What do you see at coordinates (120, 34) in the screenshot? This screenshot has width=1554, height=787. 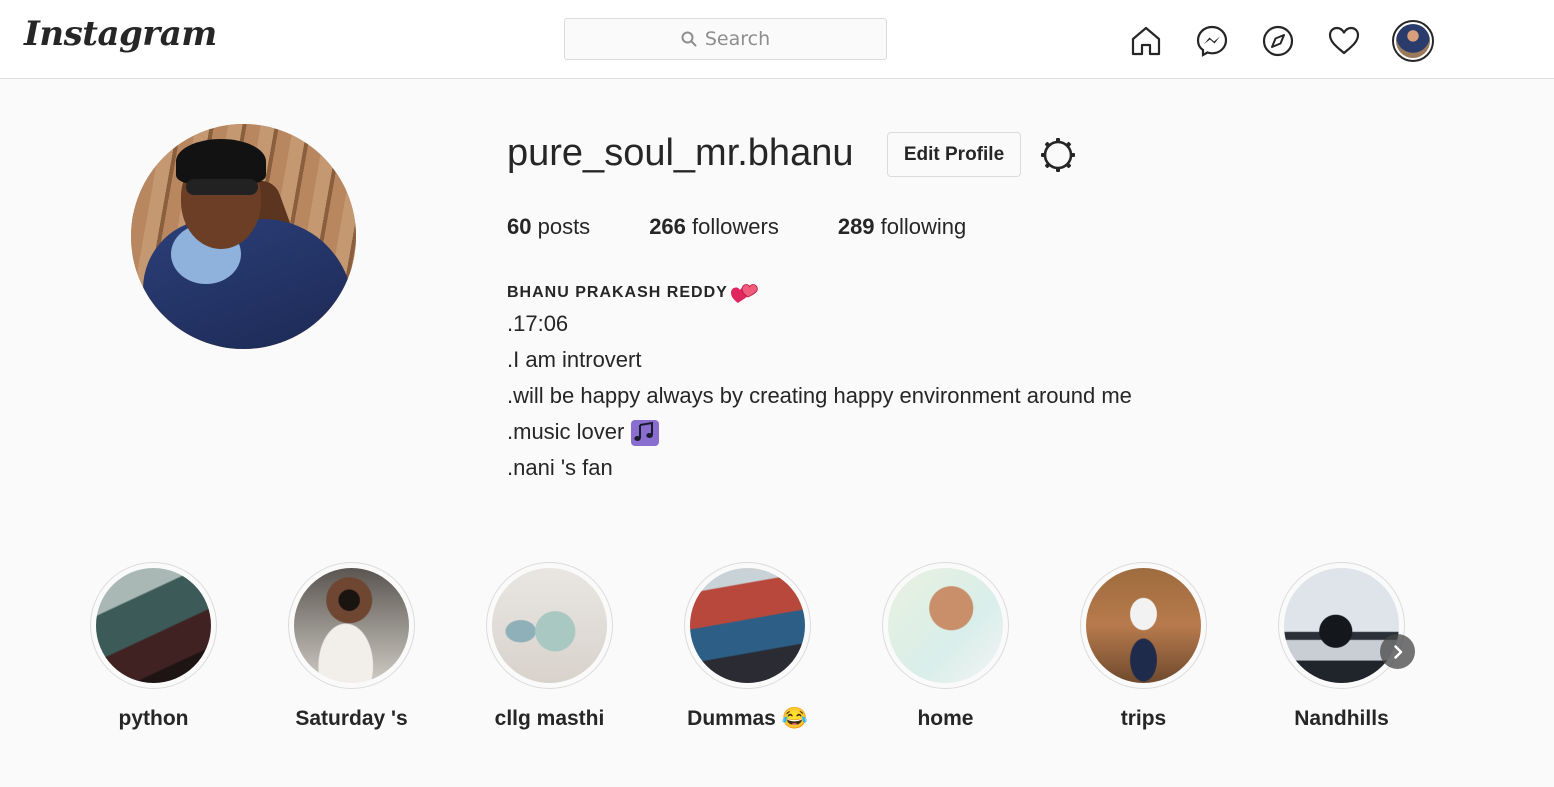 I see `instagram-logo: Instagram` at bounding box center [120, 34].